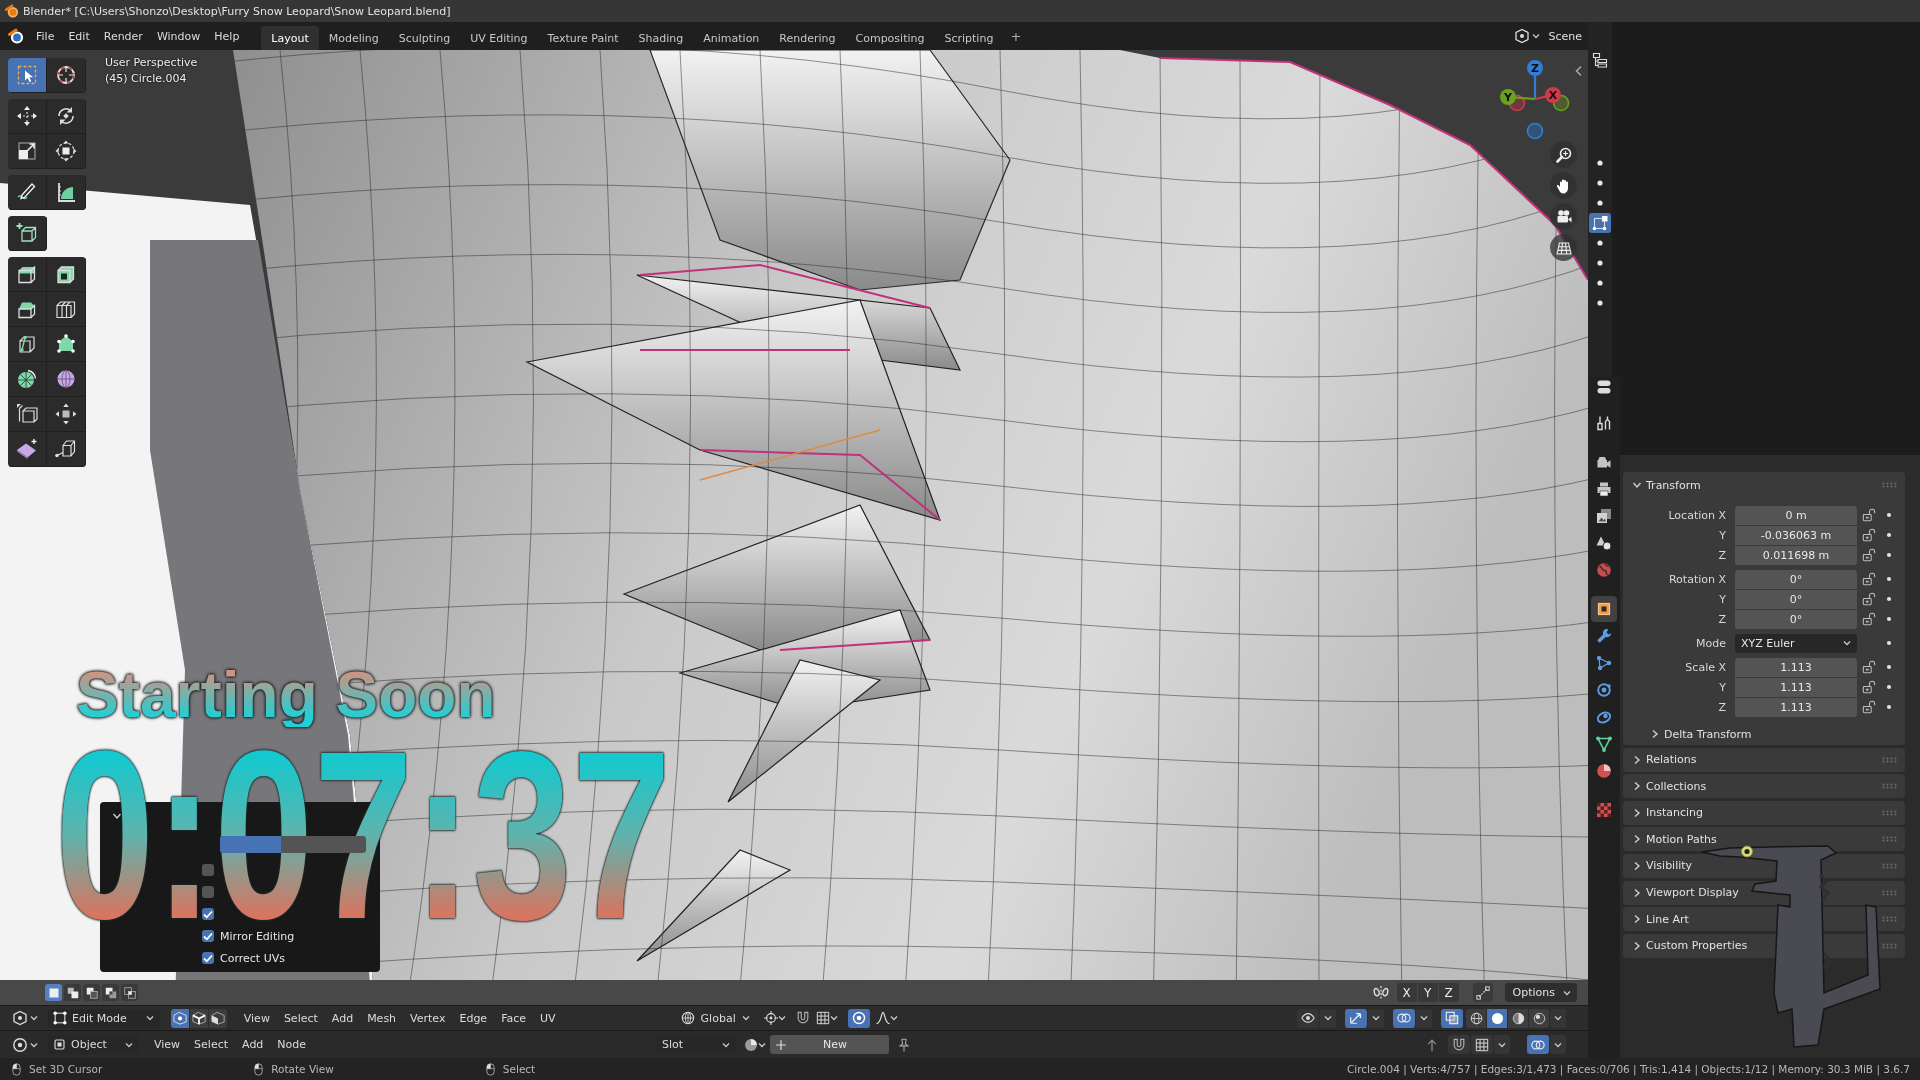 Image resolution: width=1920 pixels, height=1080 pixels. What do you see at coordinates (27, 233) in the screenshot?
I see `add-cube-icon` at bounding box center [27, 233].